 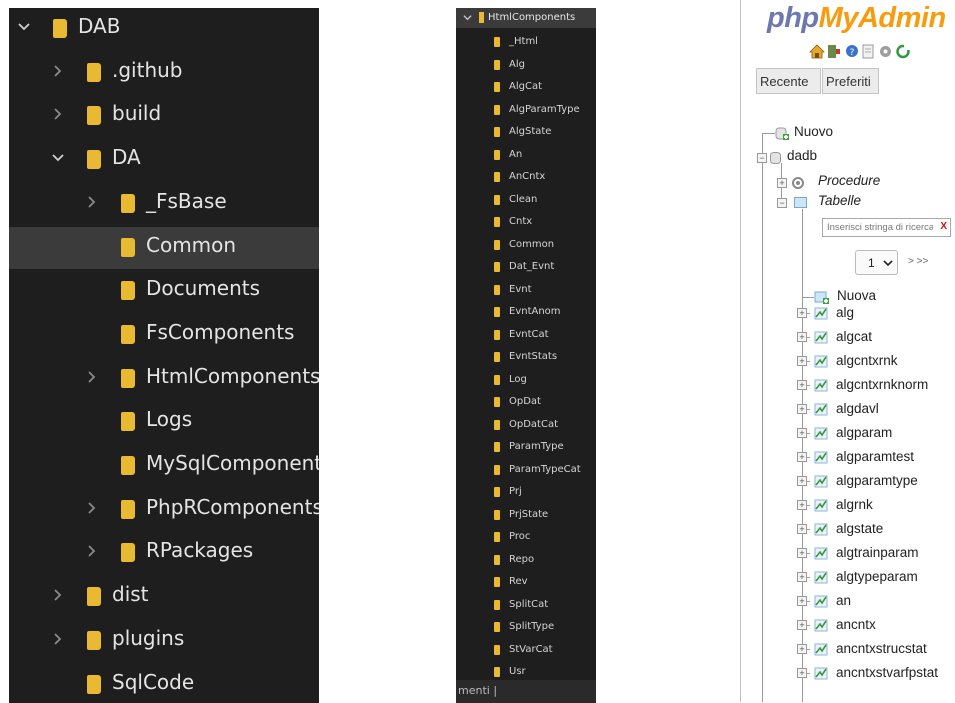 I want to click on table-row: +ancntxstrucstat, so click(x=848, y=651).